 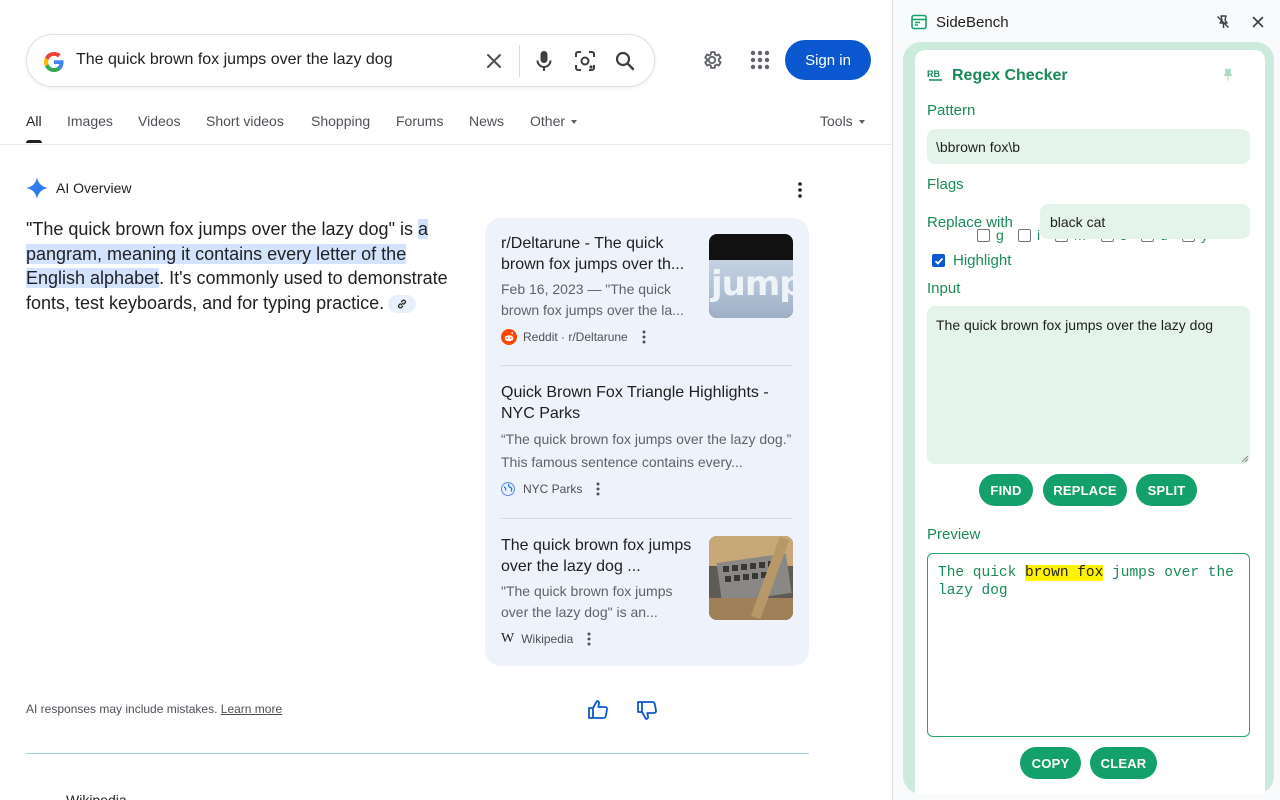 I want to click on thumbs-down-icon, so click(x=647, y=710).